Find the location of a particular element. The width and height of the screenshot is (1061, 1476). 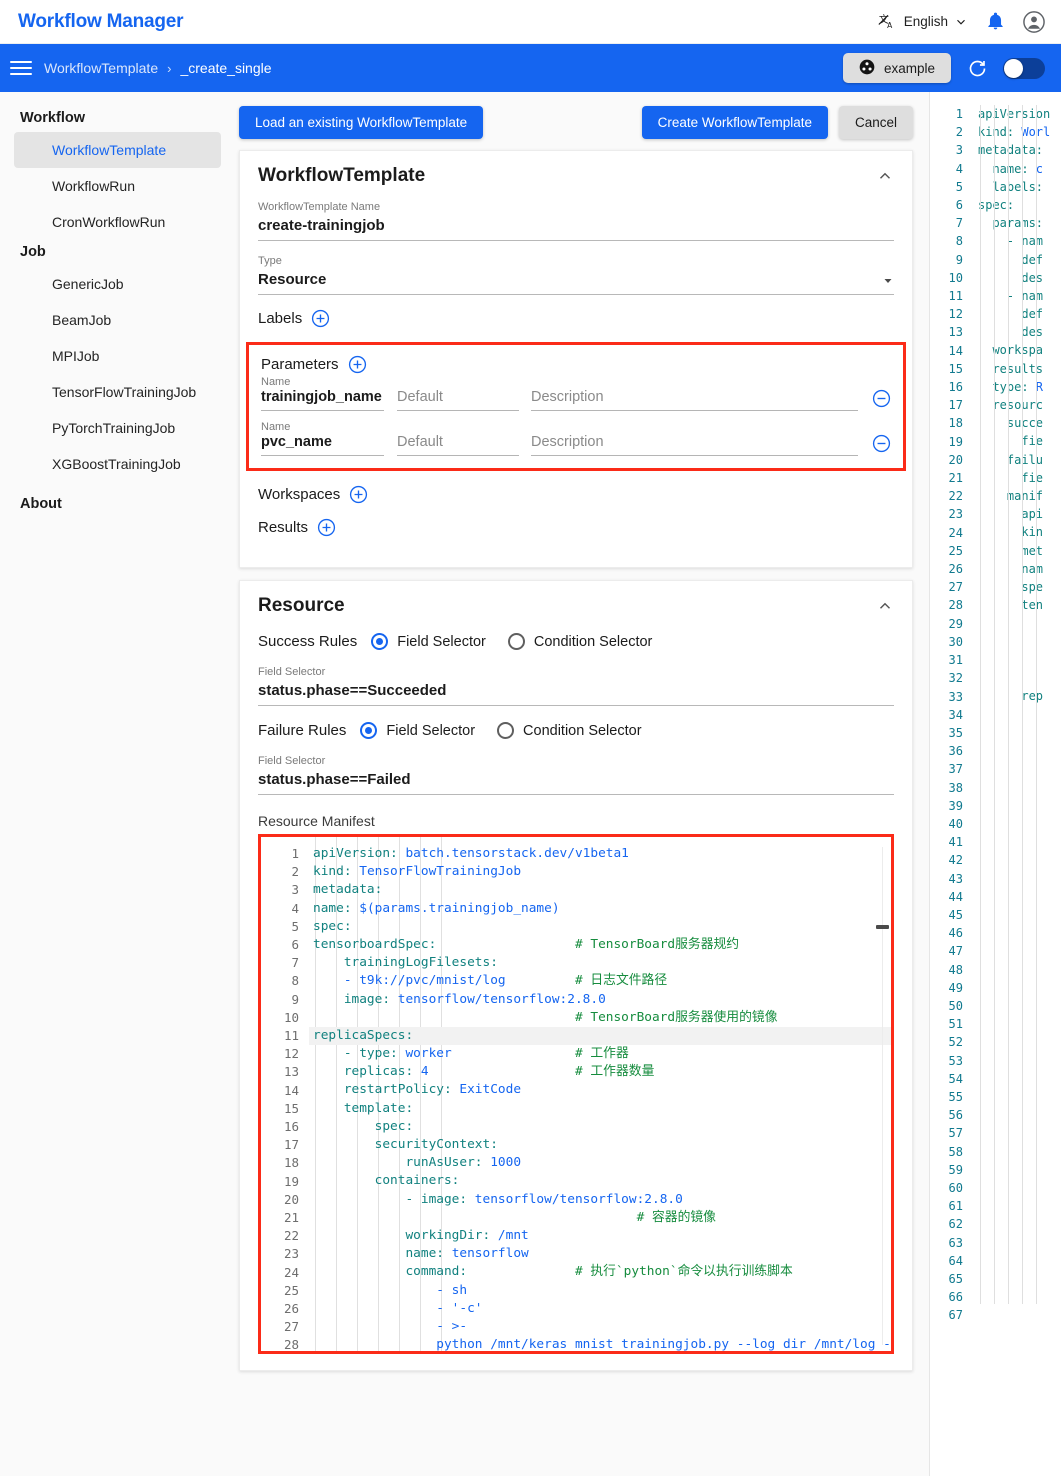

sidebar-item-tensorflowtrainingjob: TensorFlowTrainingJob is located at coordinates (117, 392).